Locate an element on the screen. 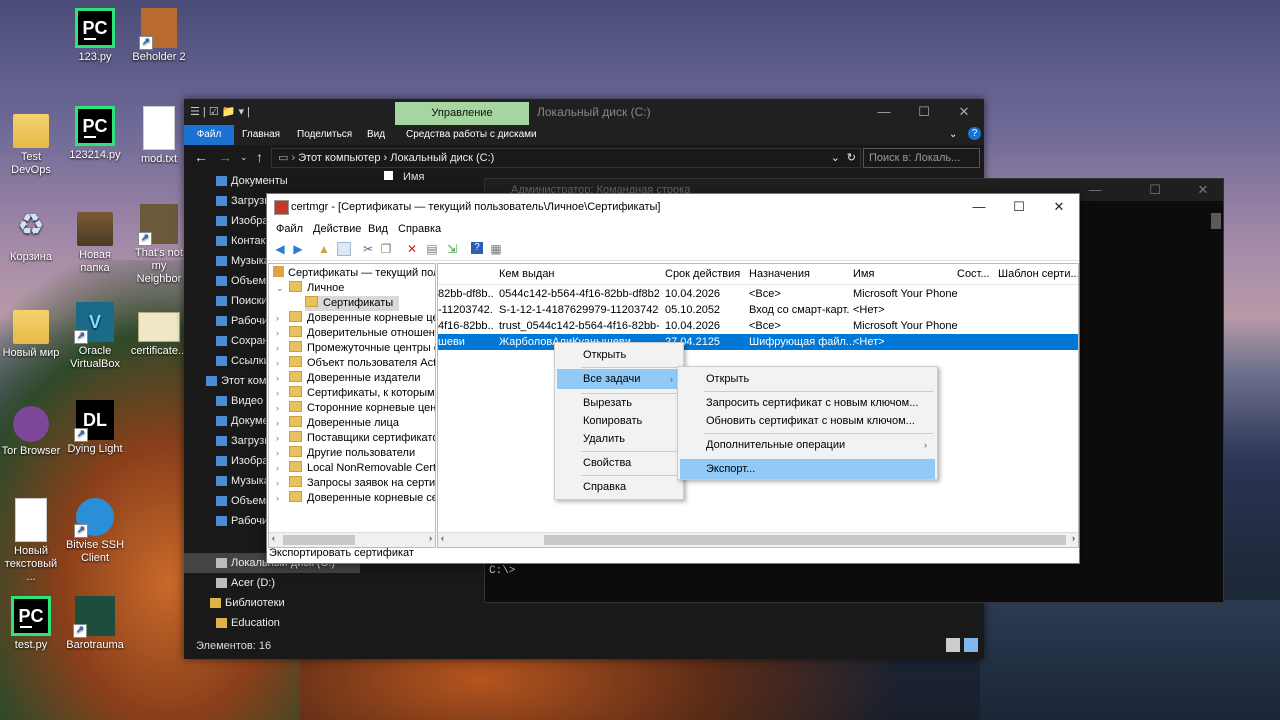  list-horizontal-scrollbar: ‹ › is located at coordinates (758, 539).